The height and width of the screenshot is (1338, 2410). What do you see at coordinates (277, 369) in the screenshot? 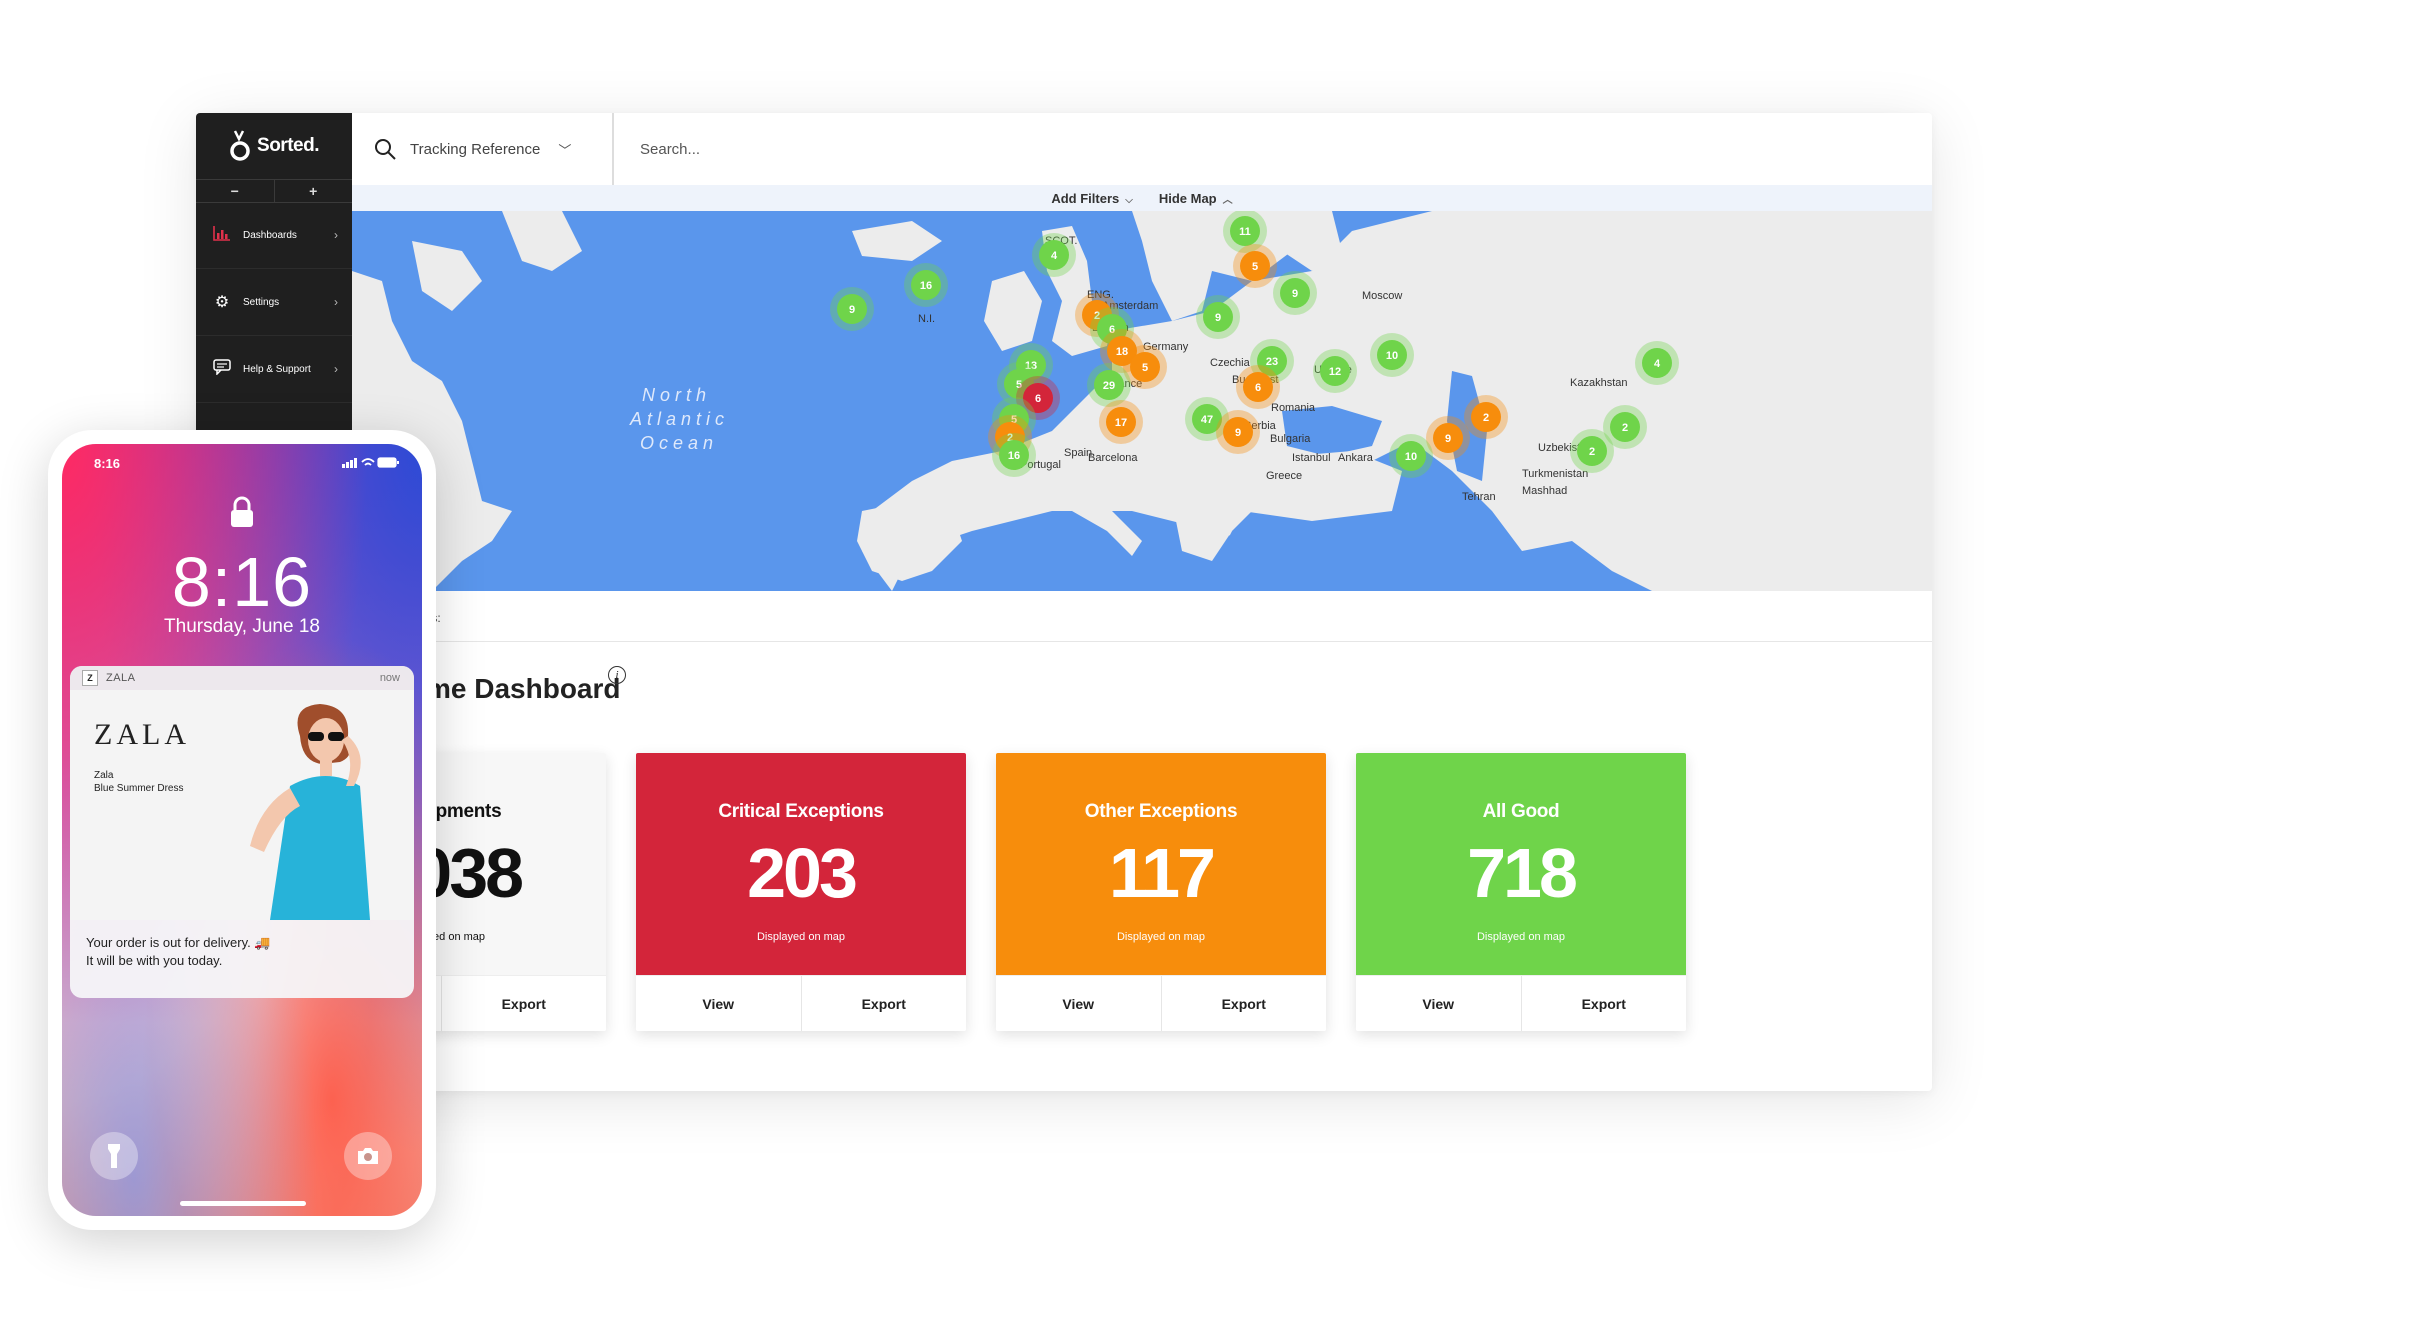
I see `sidebar-item-label: Help & Support` at bounding box center [277, 369].